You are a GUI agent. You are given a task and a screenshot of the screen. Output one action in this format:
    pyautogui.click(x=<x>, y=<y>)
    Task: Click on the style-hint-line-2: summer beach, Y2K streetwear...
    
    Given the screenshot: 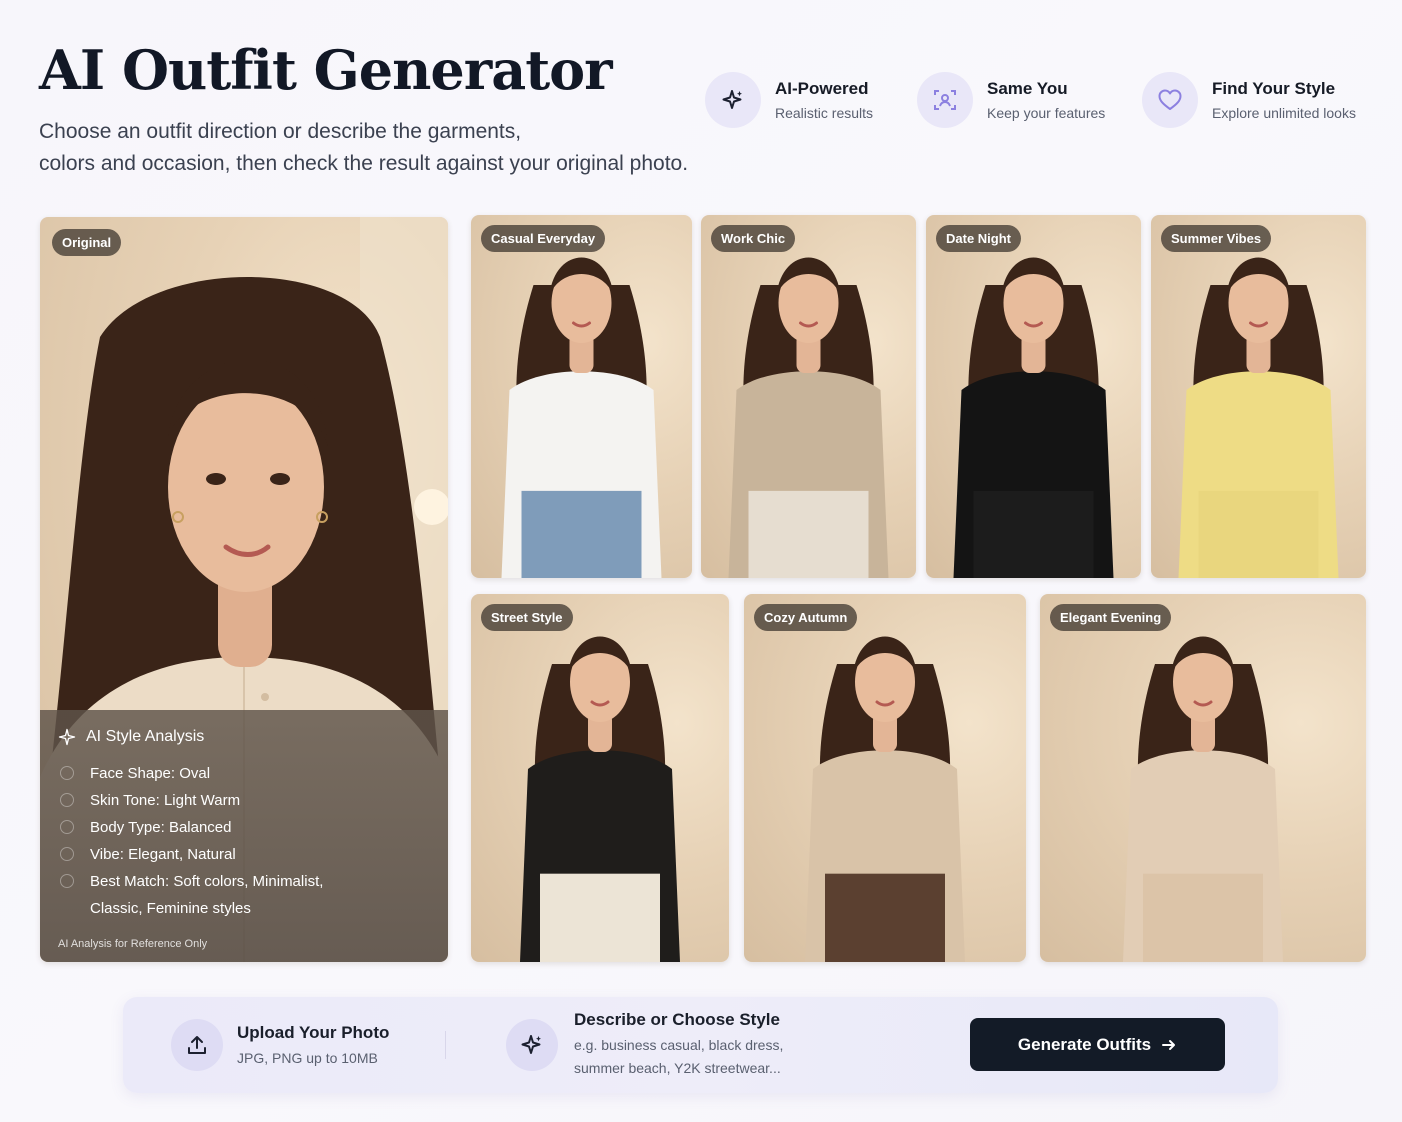 What is the action you would take?
    pyautogui.click(x=677, y=1068)
    